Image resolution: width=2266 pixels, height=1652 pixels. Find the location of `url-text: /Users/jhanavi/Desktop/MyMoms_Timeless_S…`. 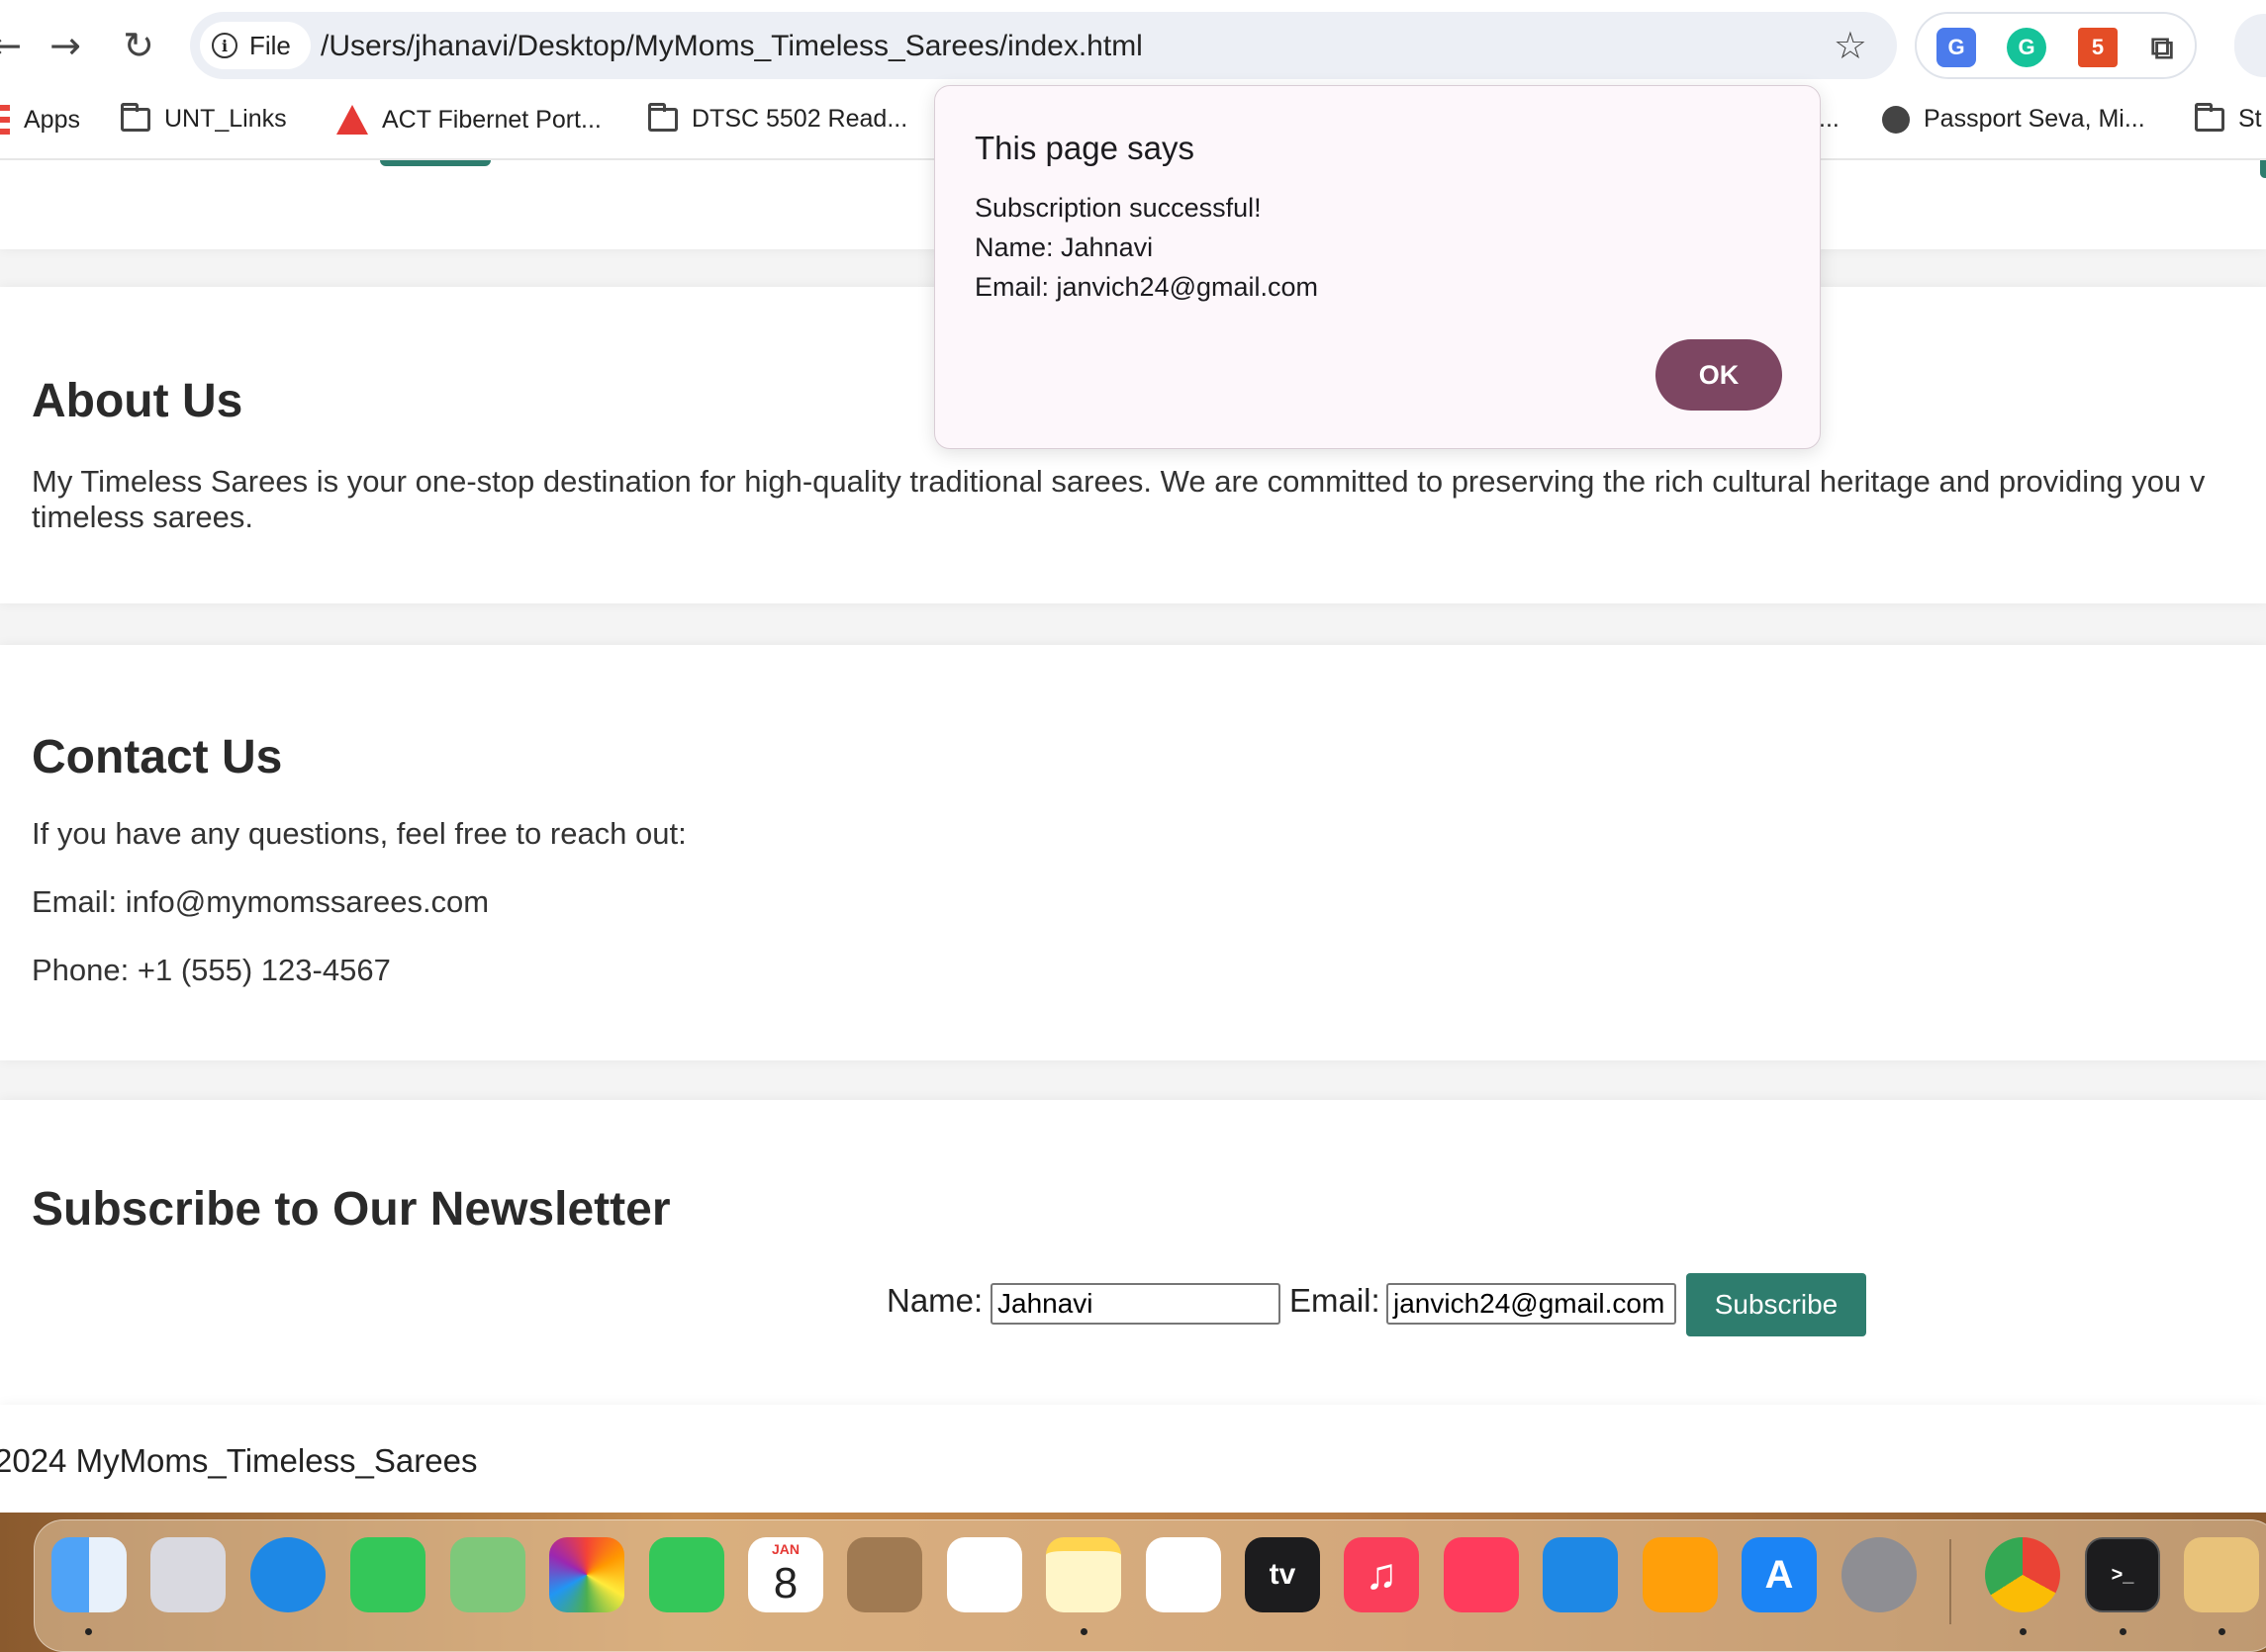

url-text: /Users/jhanavi/Desktop/MyMoms_Timeless_S… is located at coordinates (732, 46).